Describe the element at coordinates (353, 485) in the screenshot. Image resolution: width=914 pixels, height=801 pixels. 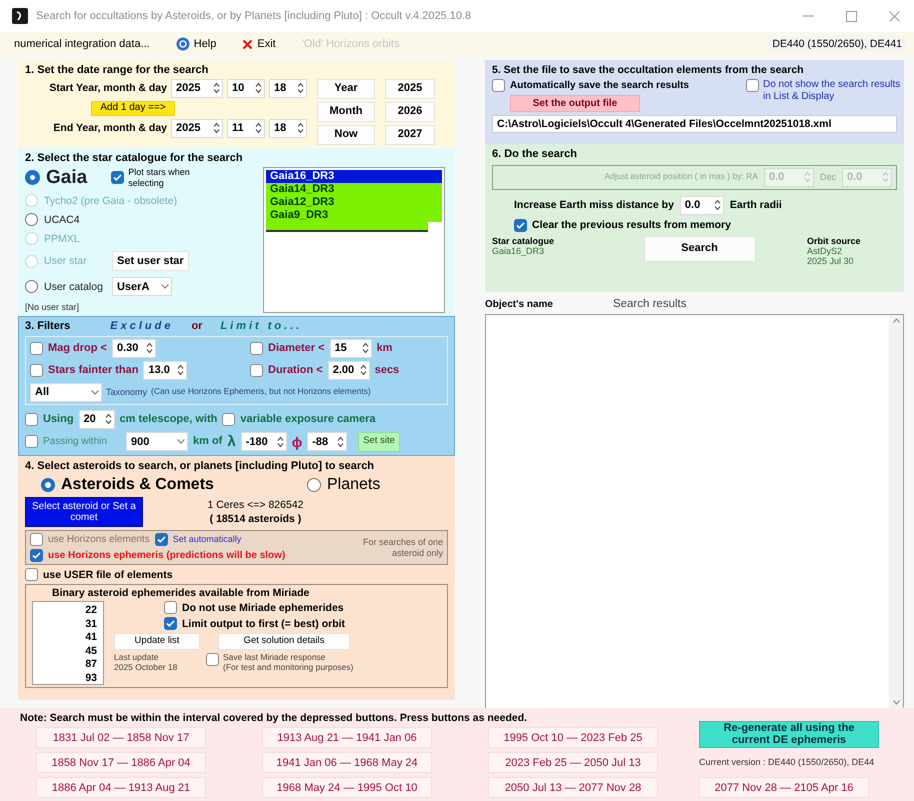
I see `target-label: Planets` at that location.